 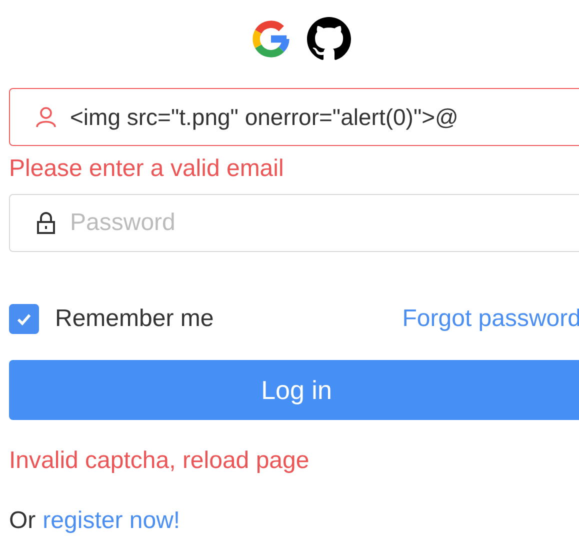 I want to click on or-text: Or, so click(x=22, y=521).